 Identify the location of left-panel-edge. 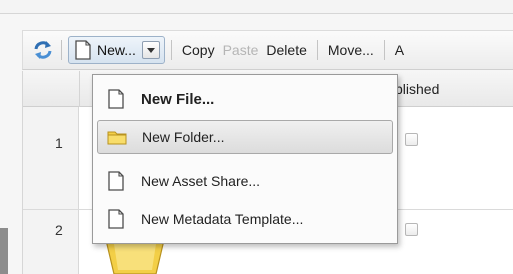
(4, 251).